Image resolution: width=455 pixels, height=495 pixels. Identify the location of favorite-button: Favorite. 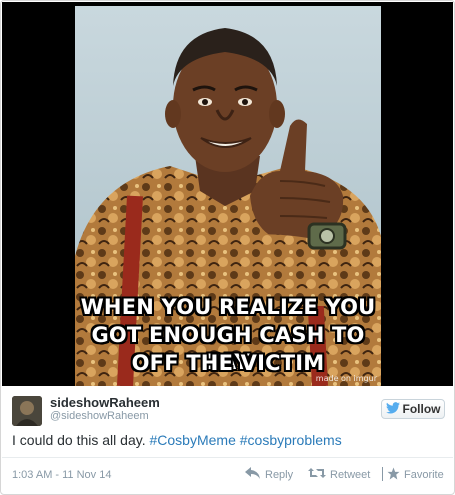
(415, 475).